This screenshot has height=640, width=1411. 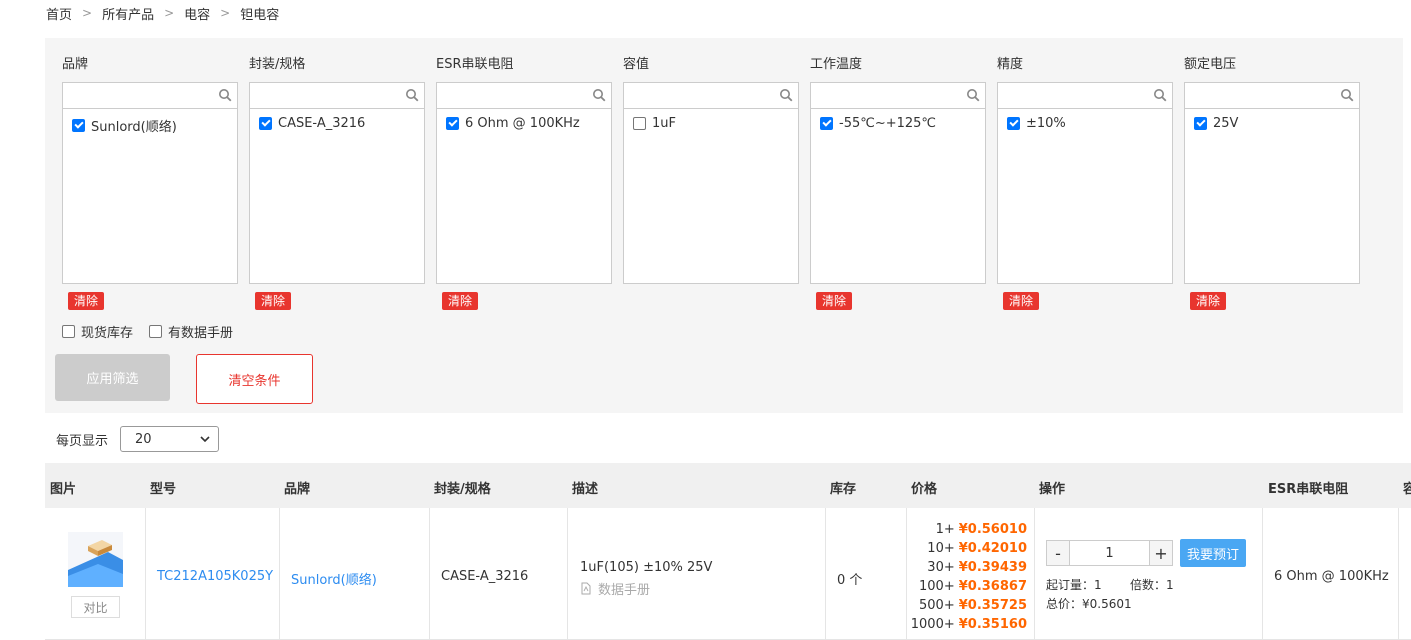 I want to click on price-tier: 1+ ¥0.56010, so click(x=981, y=529).